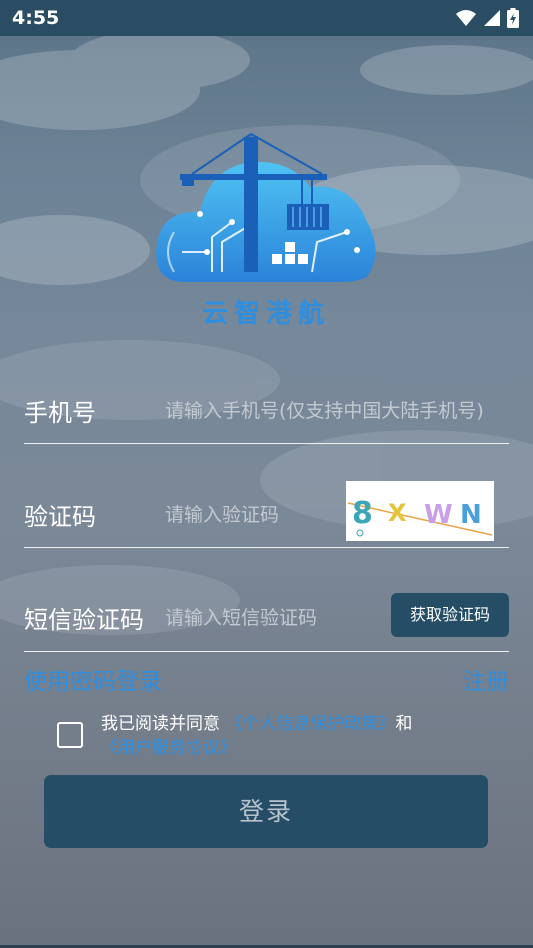 Image resolution: width=533 pixels, height=948 pixels. Describe the element at coordinates (60, 413) in the screenshot. I see `phone-label: 手机号` at that location.